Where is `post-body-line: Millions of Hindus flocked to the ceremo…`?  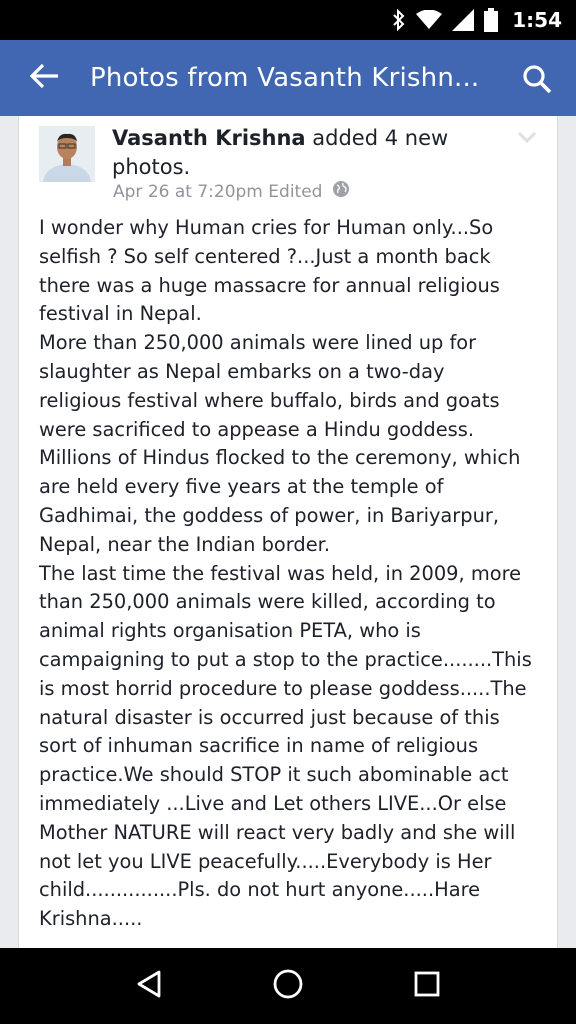 post-body-line: Millions of Hindus flocked to the ceremo… is located at coordinates (280, 458).